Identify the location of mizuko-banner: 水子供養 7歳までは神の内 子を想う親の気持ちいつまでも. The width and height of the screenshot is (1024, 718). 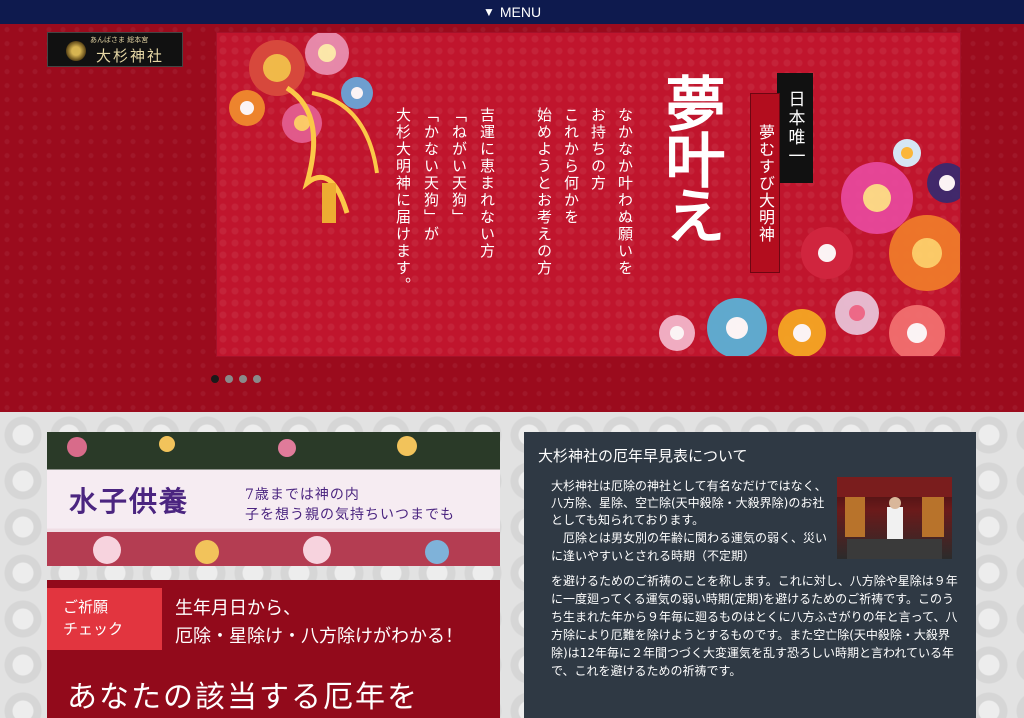
(273, 499).